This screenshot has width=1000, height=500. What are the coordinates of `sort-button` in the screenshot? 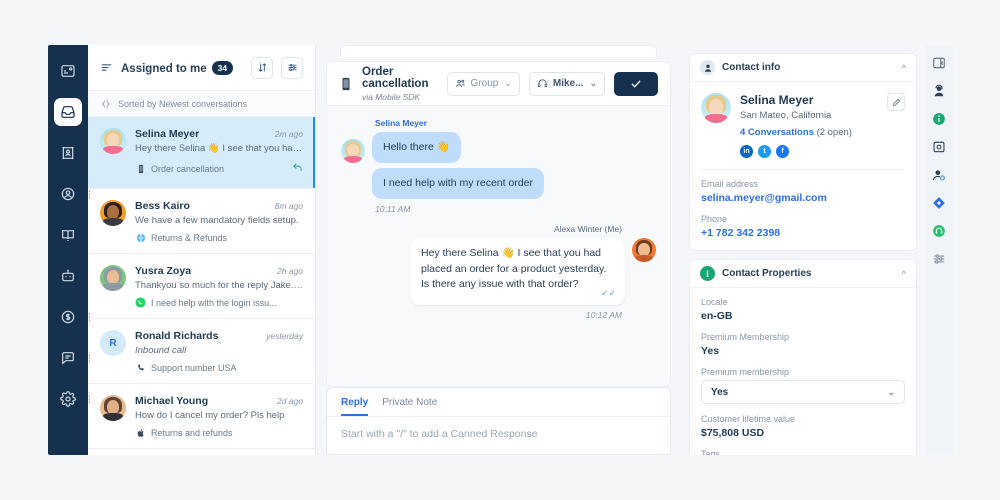 It's located at (262, 67).